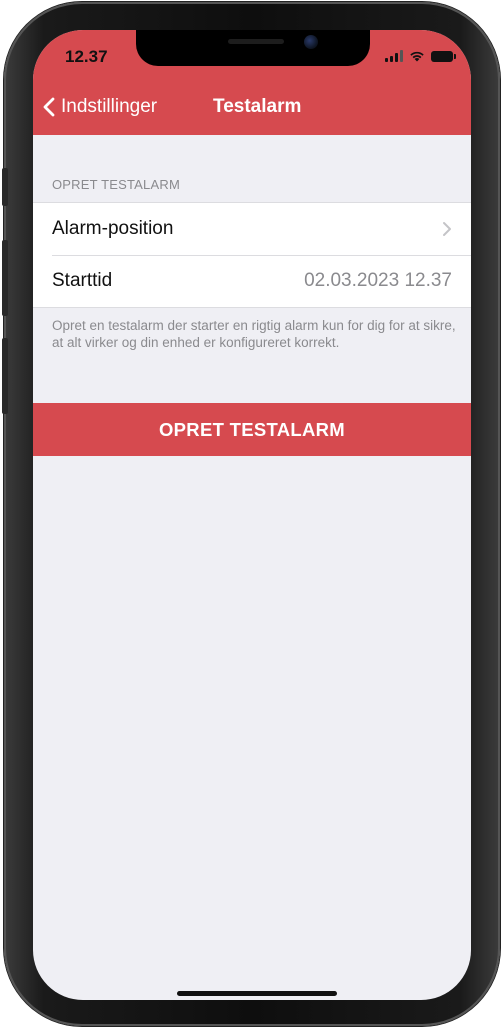 The image size is (502, 1029). What do you see at coordinates (447, 229) in the screenshot?
I see `chevron-right-icon` at bounding box center [447, 229].